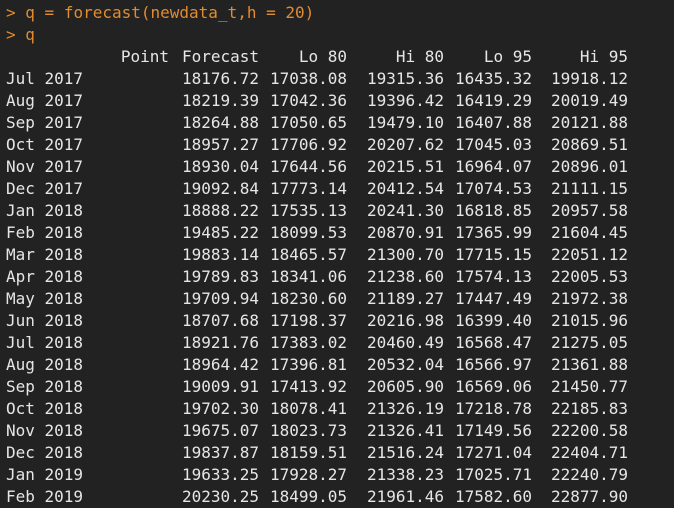 The width and height of the screenshot is (674, 508). Describe the element at coordinates (308, 364) in the screenshot. I see `lo80-value: 17396.81` at that location.